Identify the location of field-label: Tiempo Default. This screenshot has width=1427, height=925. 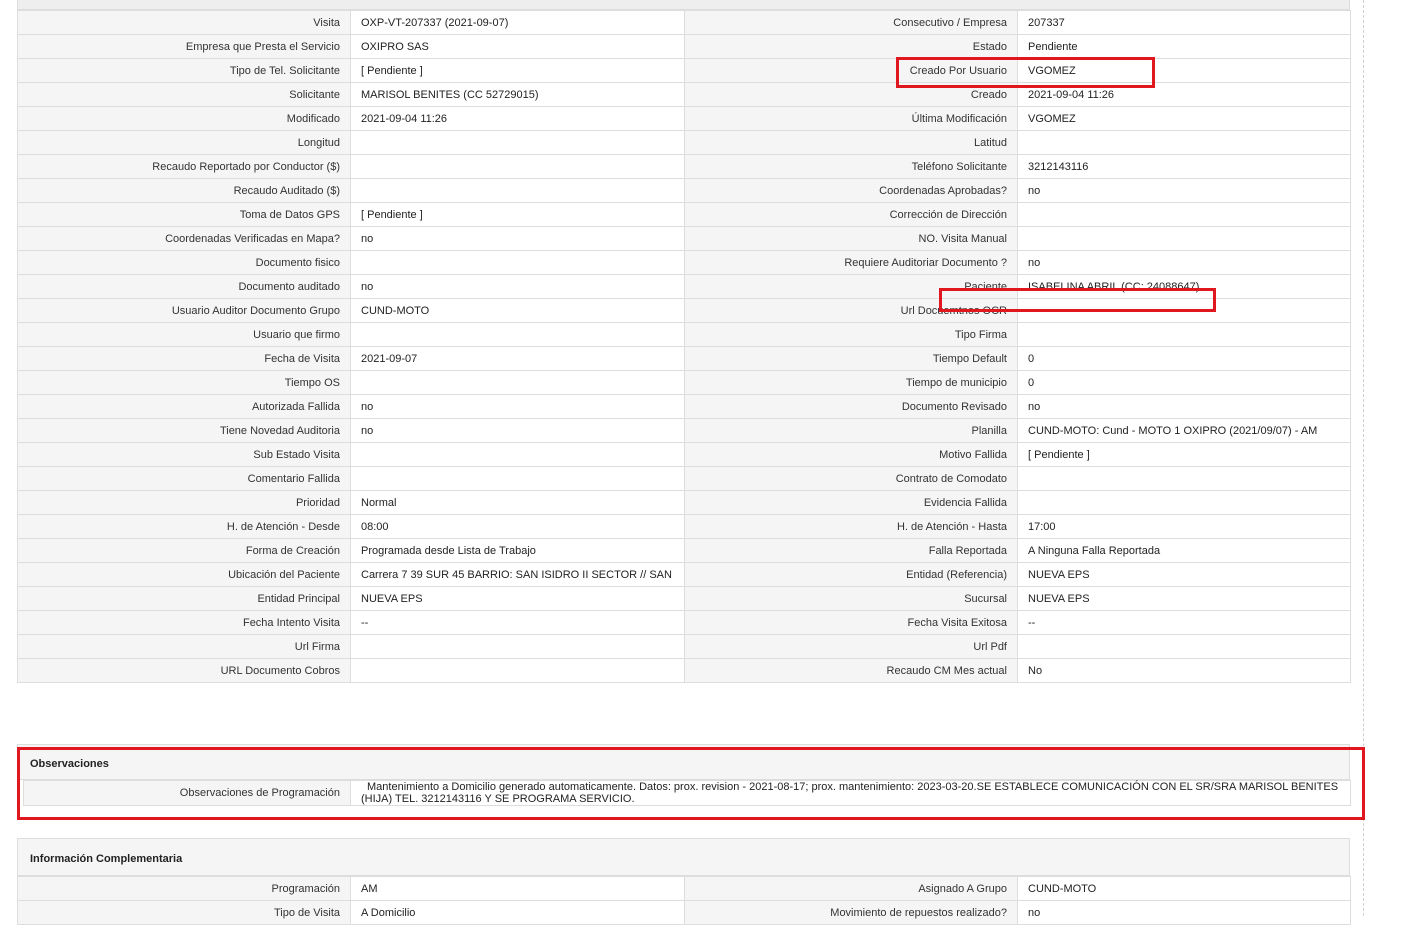
(851, 358).